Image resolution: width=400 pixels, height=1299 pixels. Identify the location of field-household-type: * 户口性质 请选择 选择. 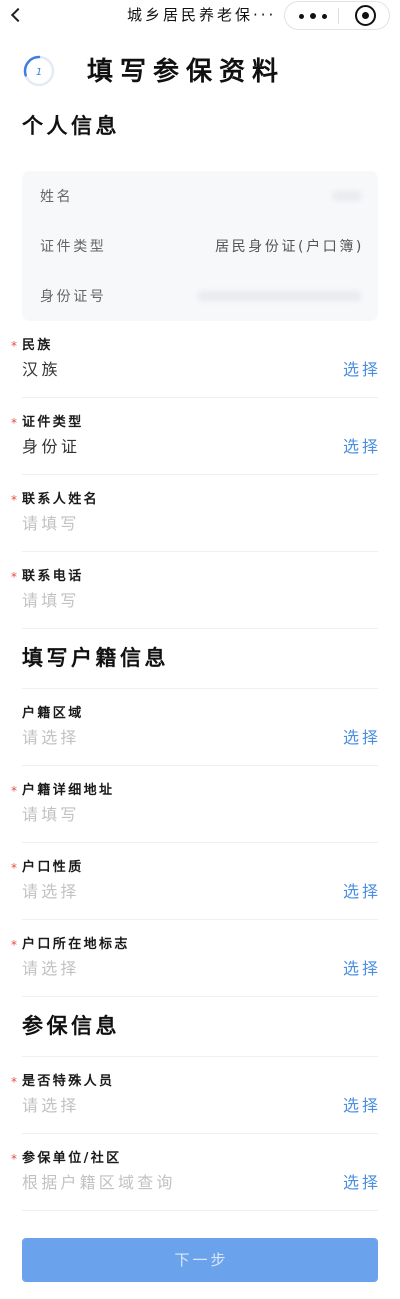
(196, 881).